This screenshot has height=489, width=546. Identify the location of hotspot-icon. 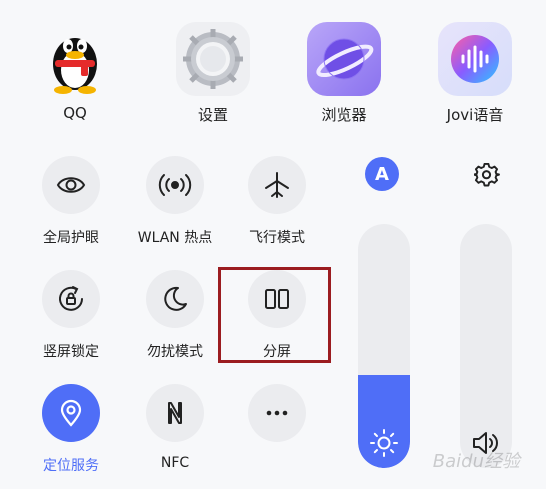
(175, 185).